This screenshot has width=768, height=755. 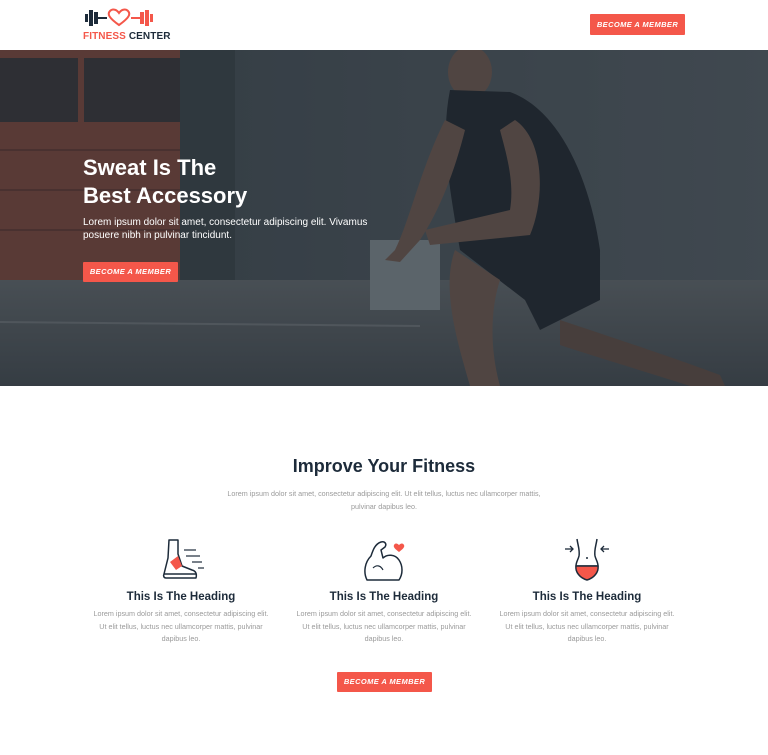 What do you see at coordinates (130, 272) in the screenshot?
I see `hero-become-member-button: BECOME A MEMBER` at bounding box center [130, 272].